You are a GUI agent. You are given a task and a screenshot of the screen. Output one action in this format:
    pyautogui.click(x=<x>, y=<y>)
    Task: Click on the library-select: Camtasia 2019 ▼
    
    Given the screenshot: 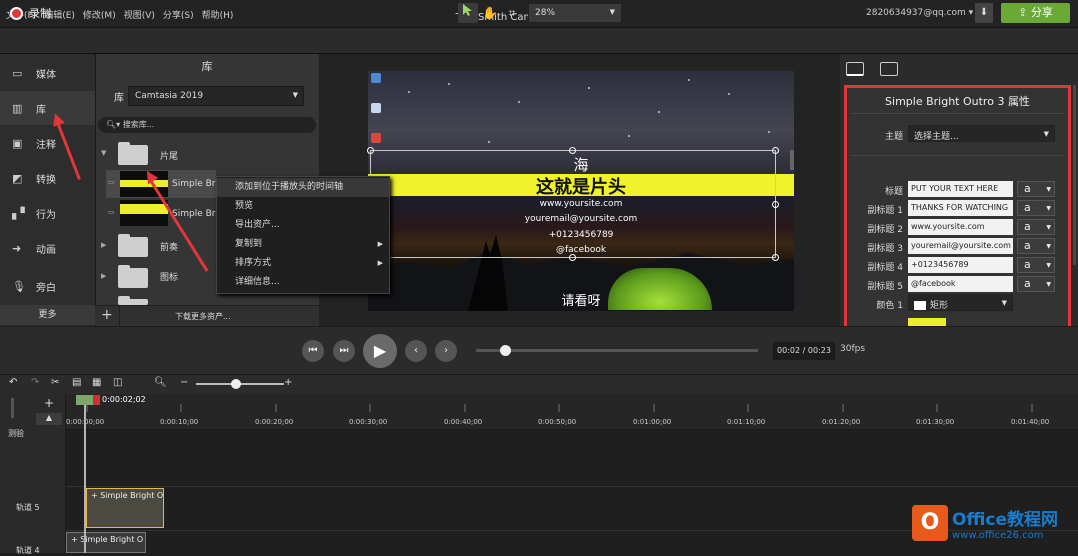 What is the action you would take?
    pyautogui.click(x=216, y=96)
    